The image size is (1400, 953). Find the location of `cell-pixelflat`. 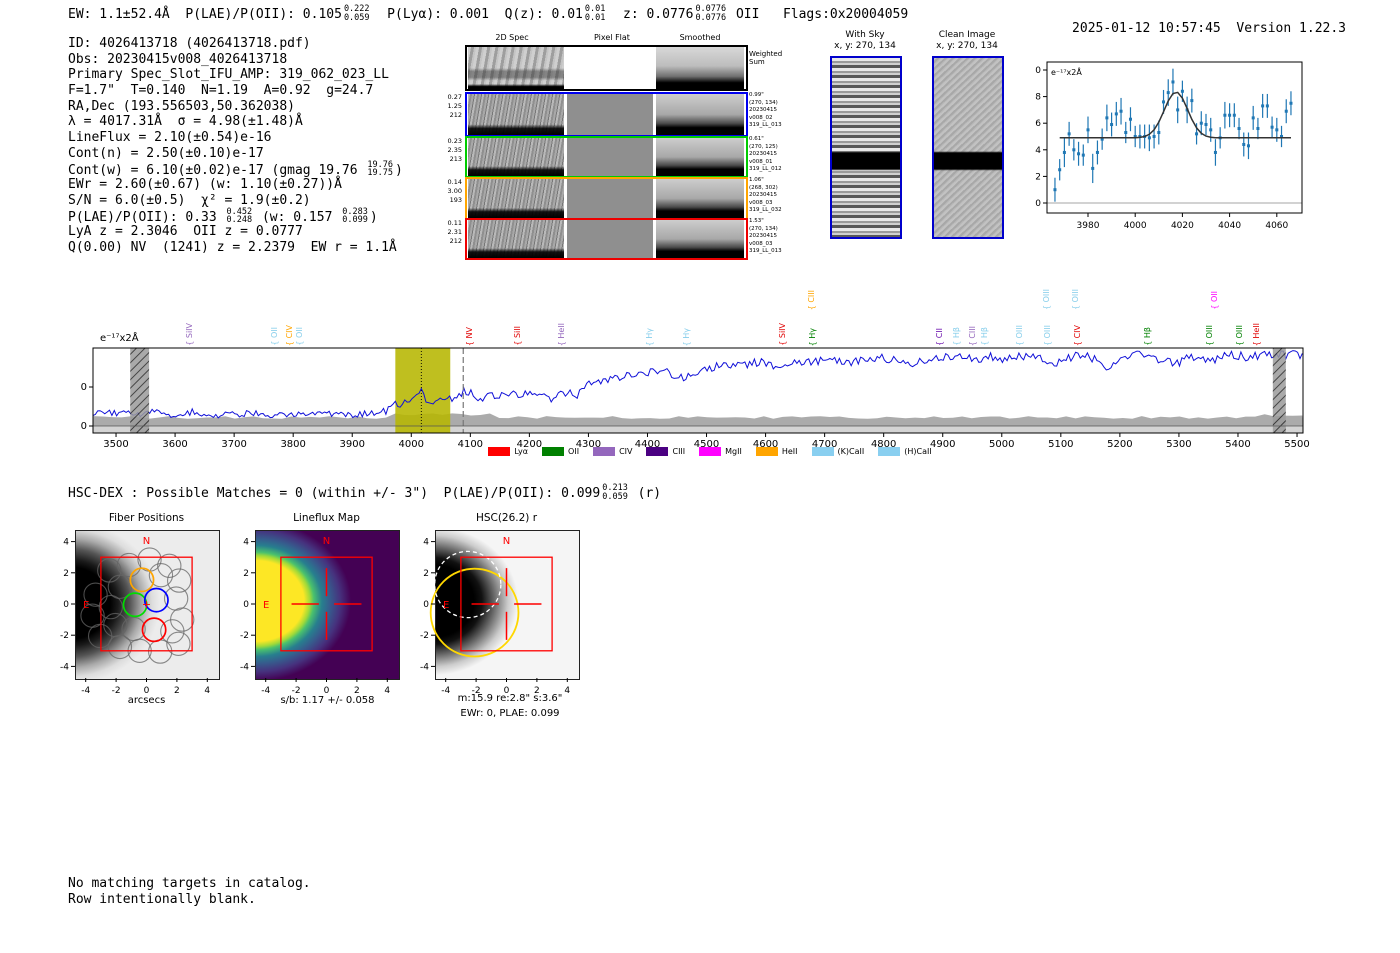

cell-pixelflat is located at coordinates (610, 157).